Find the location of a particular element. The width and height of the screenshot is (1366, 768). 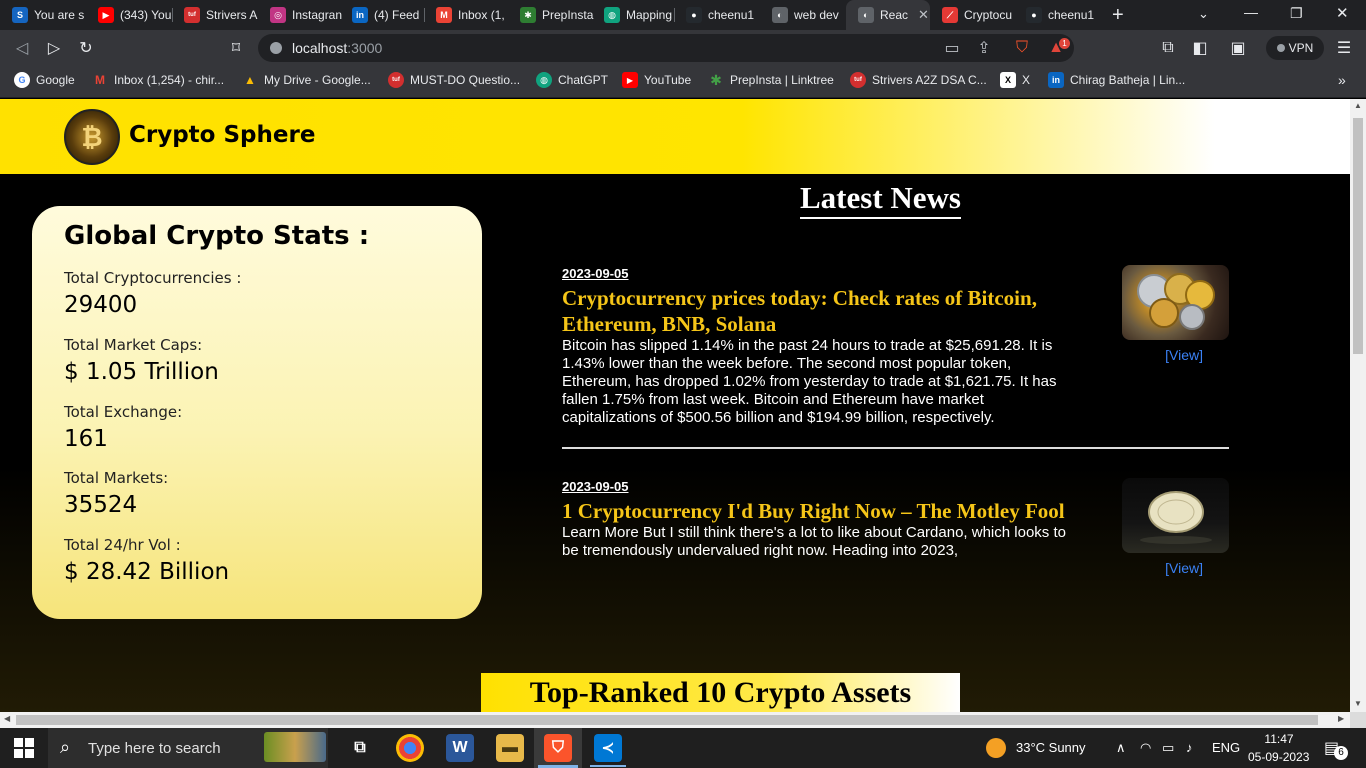

cast-icon: ▭ is located at coordinates (952, 48).